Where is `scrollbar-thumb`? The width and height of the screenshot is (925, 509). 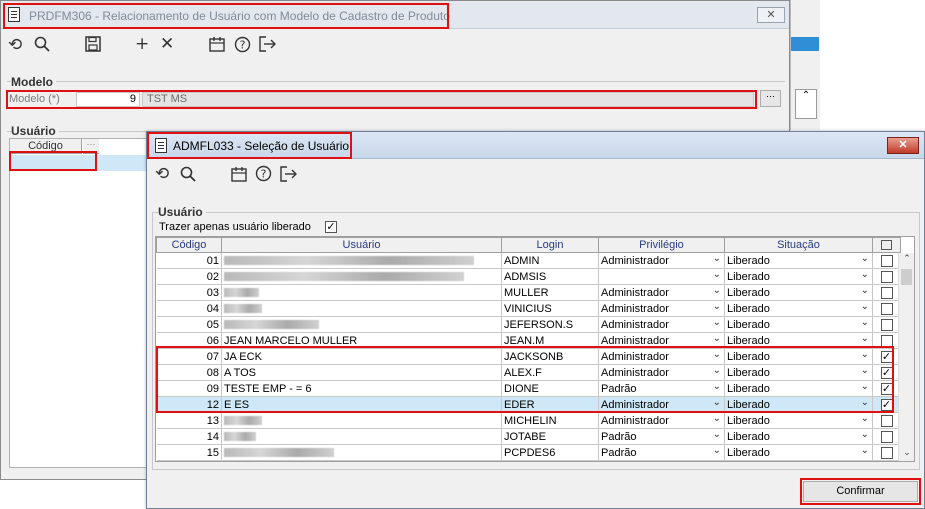
scrollbar-thumb is located at coordinates (906, 277).